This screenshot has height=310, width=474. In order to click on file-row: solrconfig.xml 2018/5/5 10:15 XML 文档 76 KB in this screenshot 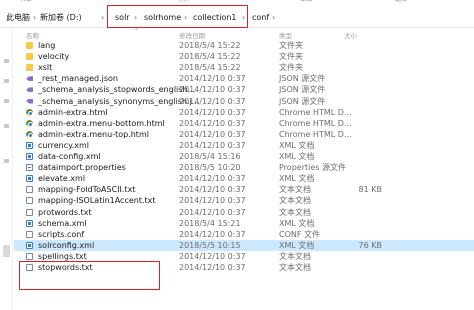, I will do `click(244, 245)`.